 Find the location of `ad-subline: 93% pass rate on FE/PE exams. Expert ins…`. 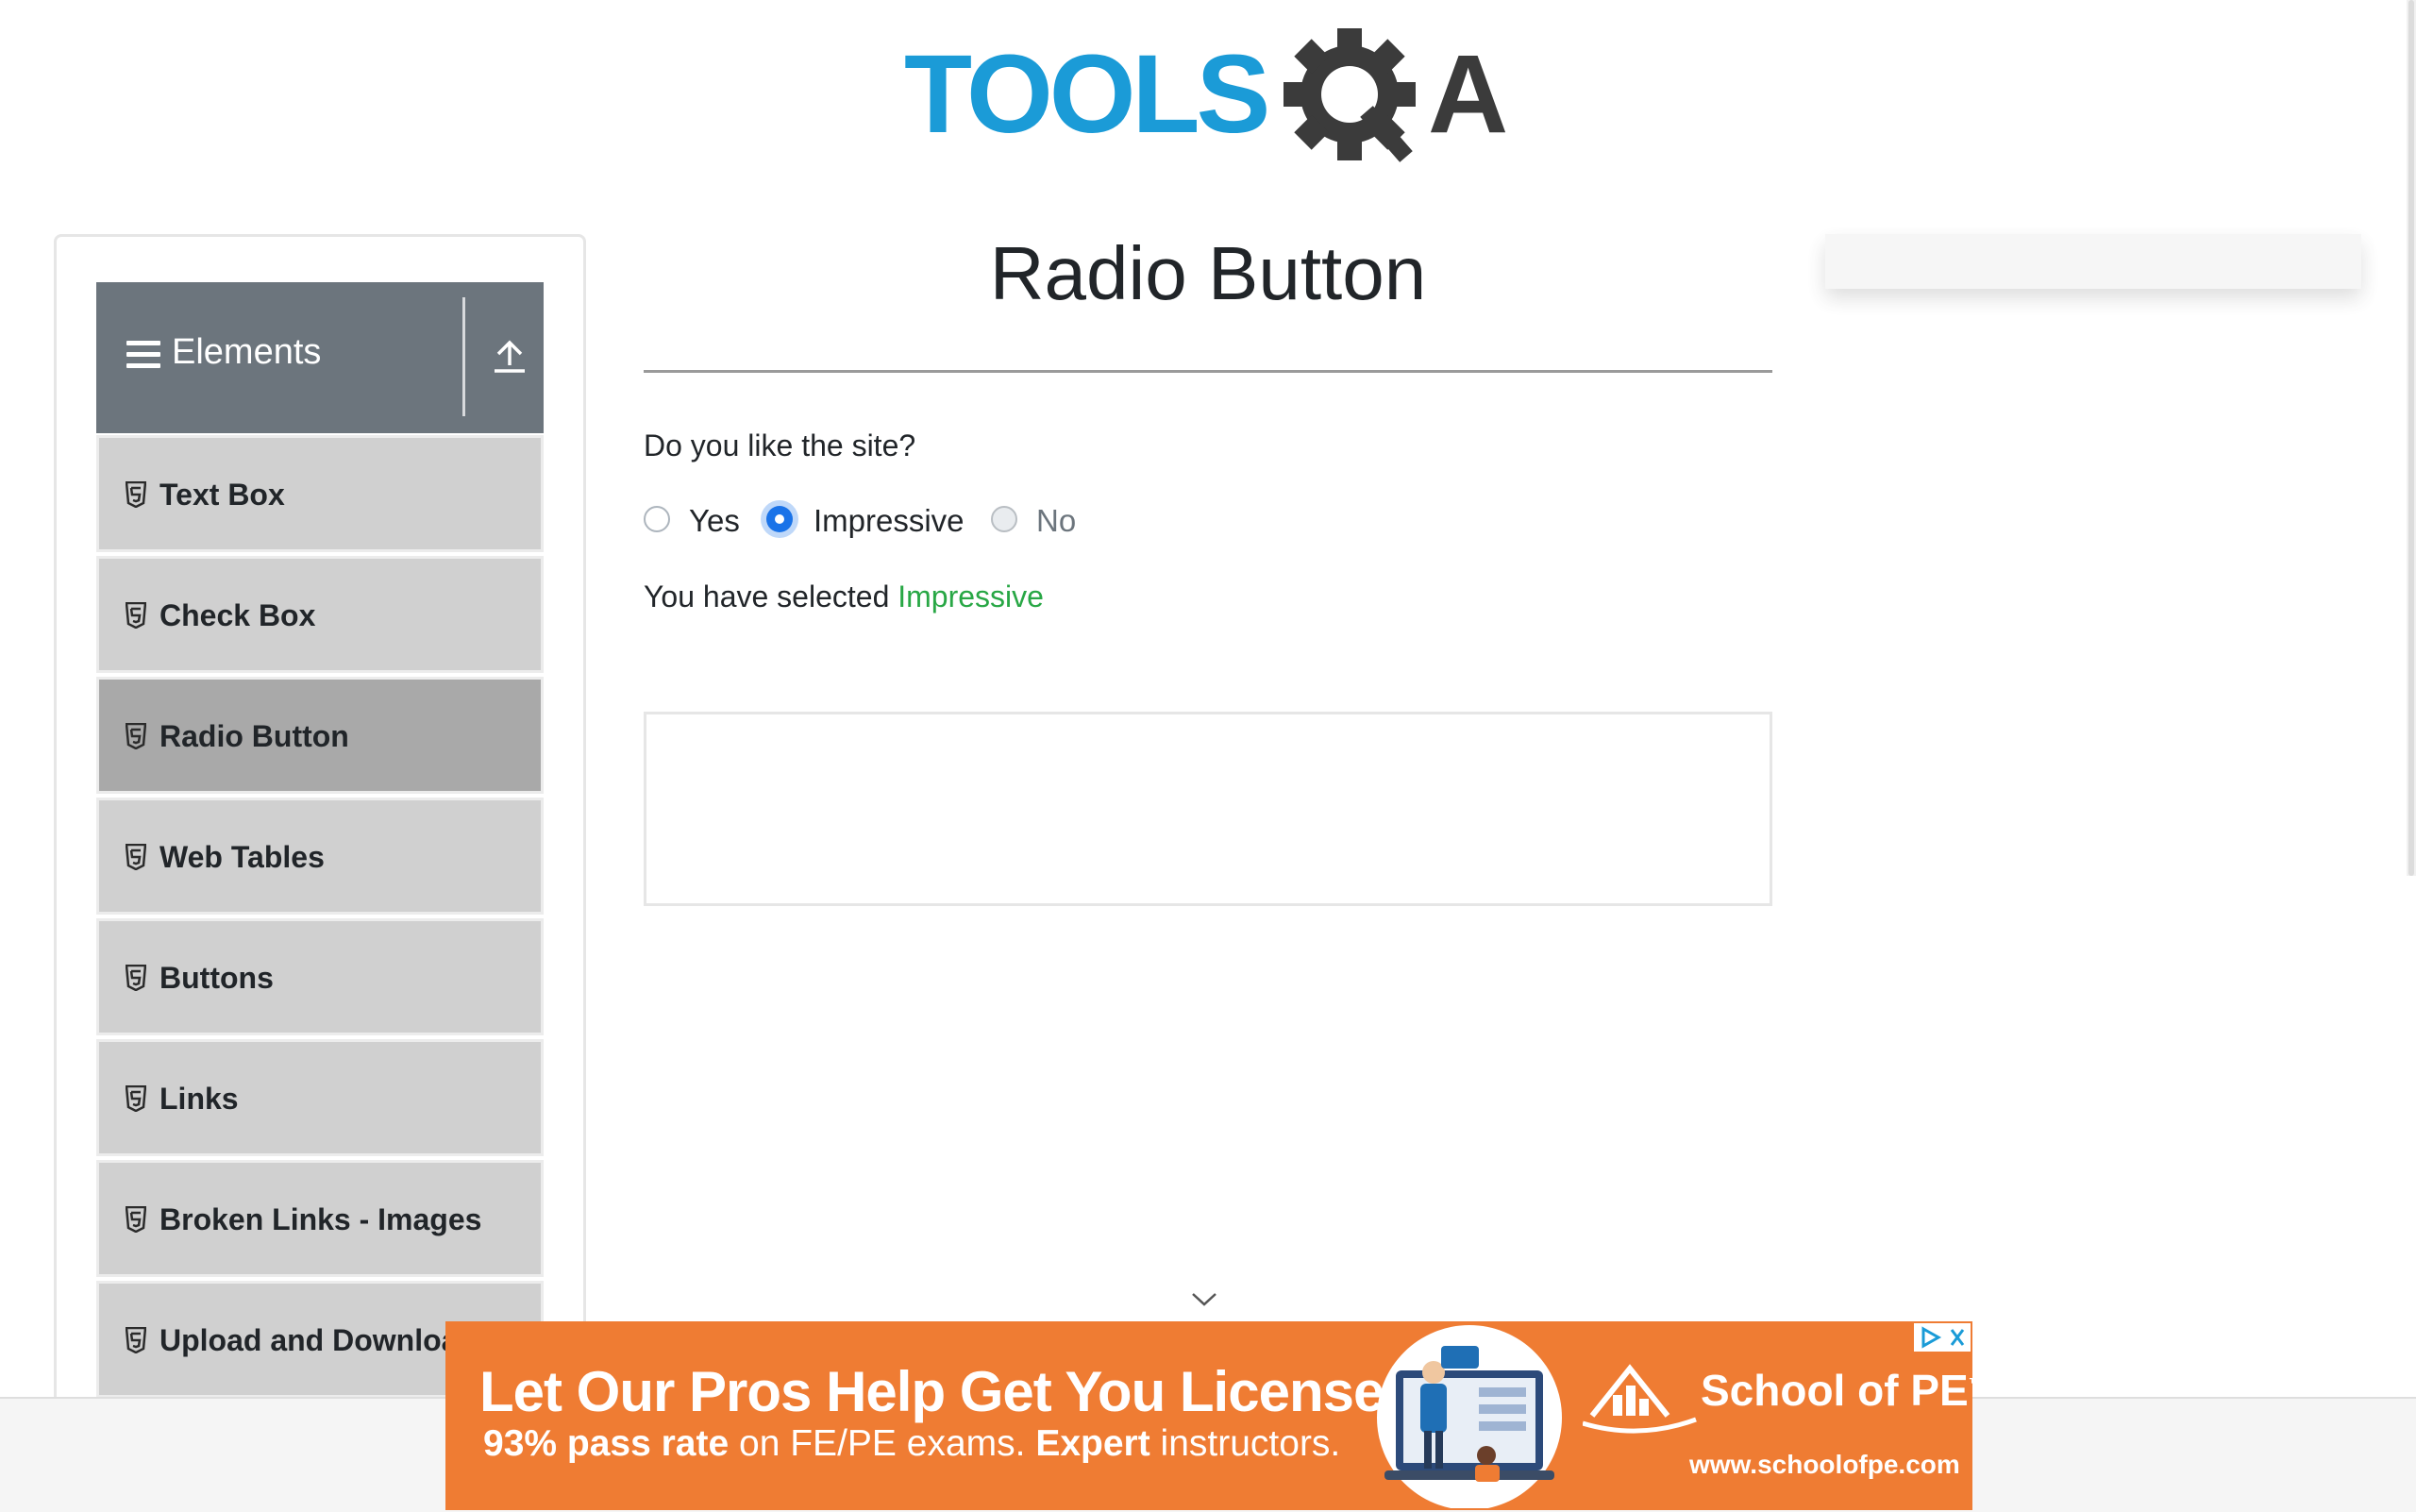

ad-subline: 93% pass rate on FE/PE exams. Expert ins… is located at coordinates (911, 1444).